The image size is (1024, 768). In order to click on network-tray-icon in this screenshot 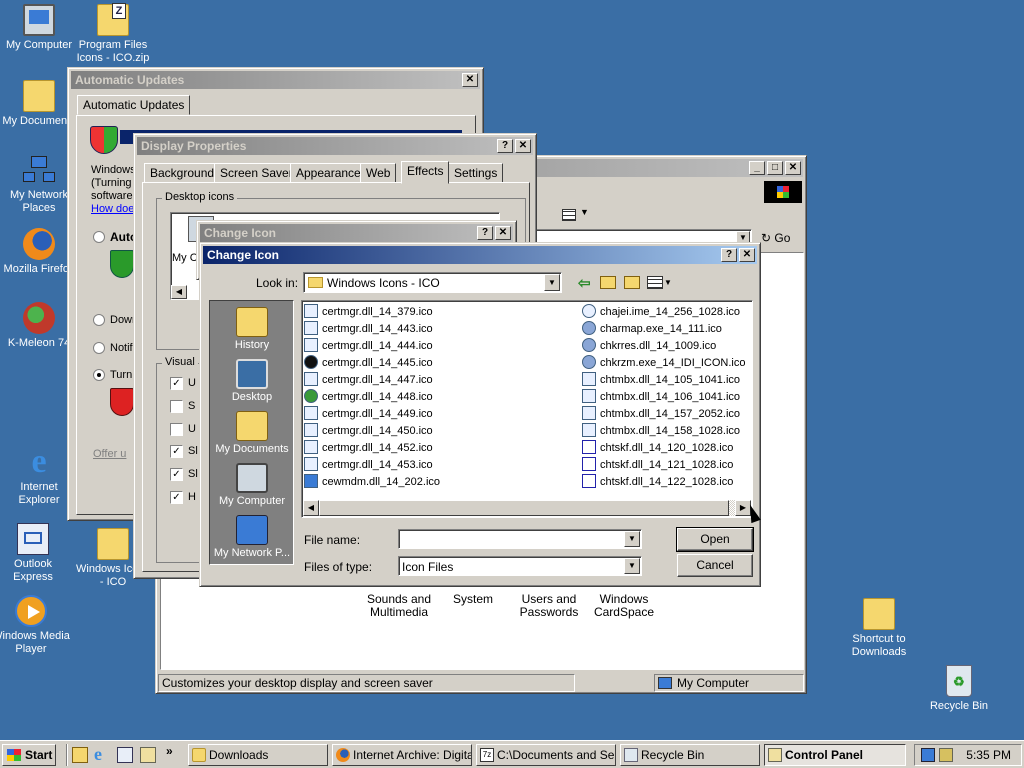, I will do `click(928, 755)`.